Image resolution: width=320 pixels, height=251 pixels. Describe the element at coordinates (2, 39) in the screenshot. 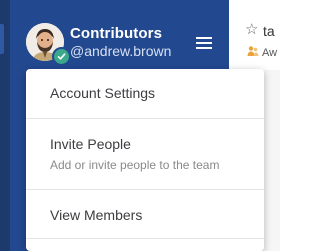

I see `active-team-indicator` at that location.